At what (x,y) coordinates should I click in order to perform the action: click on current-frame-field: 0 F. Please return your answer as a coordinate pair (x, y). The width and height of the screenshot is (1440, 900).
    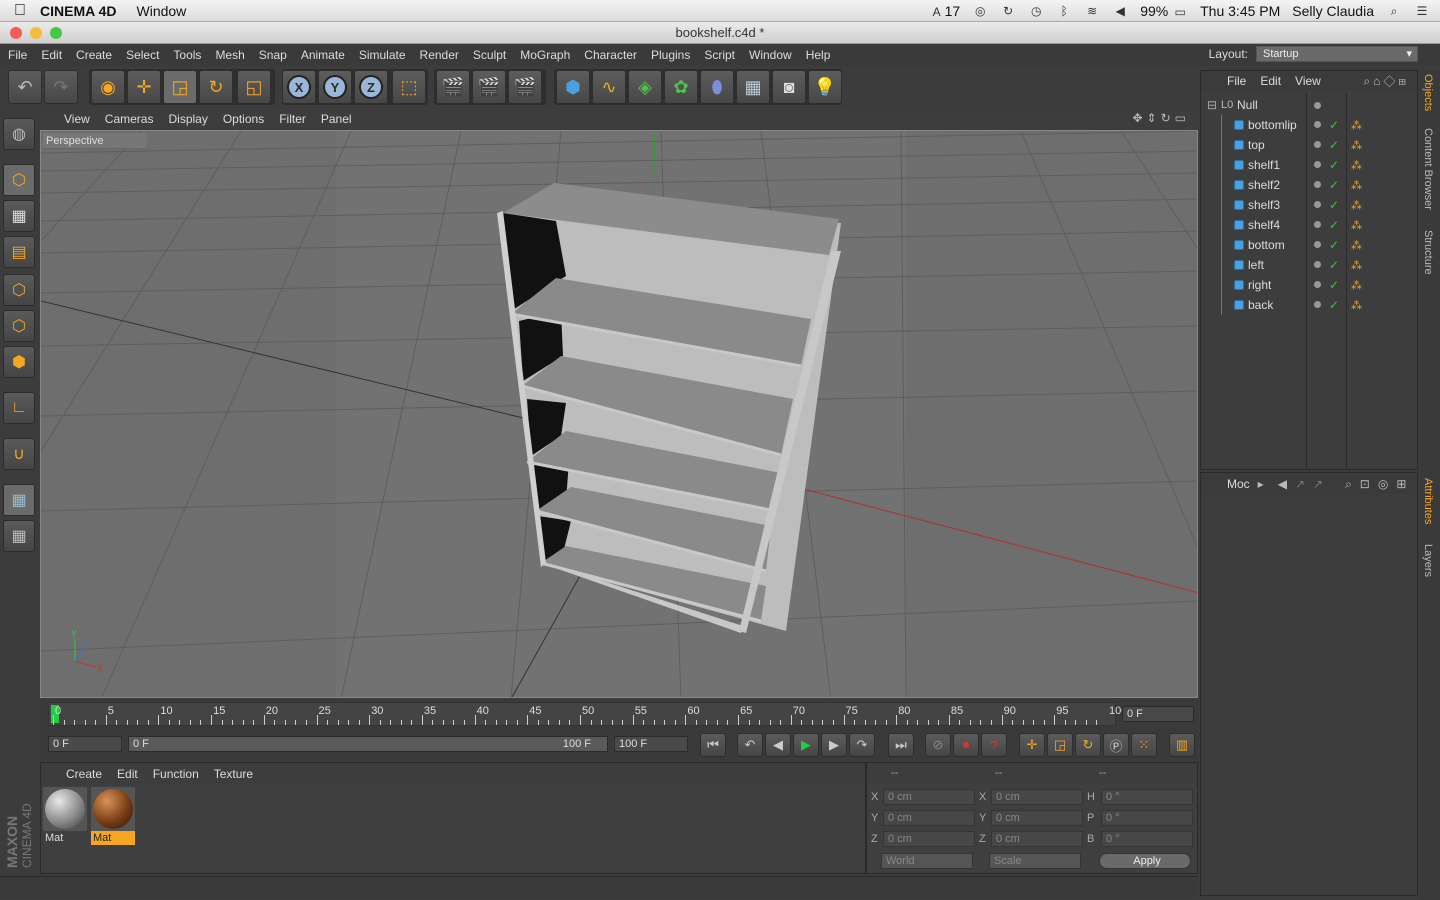
    Looking at the image, I should click on (1158, 714).